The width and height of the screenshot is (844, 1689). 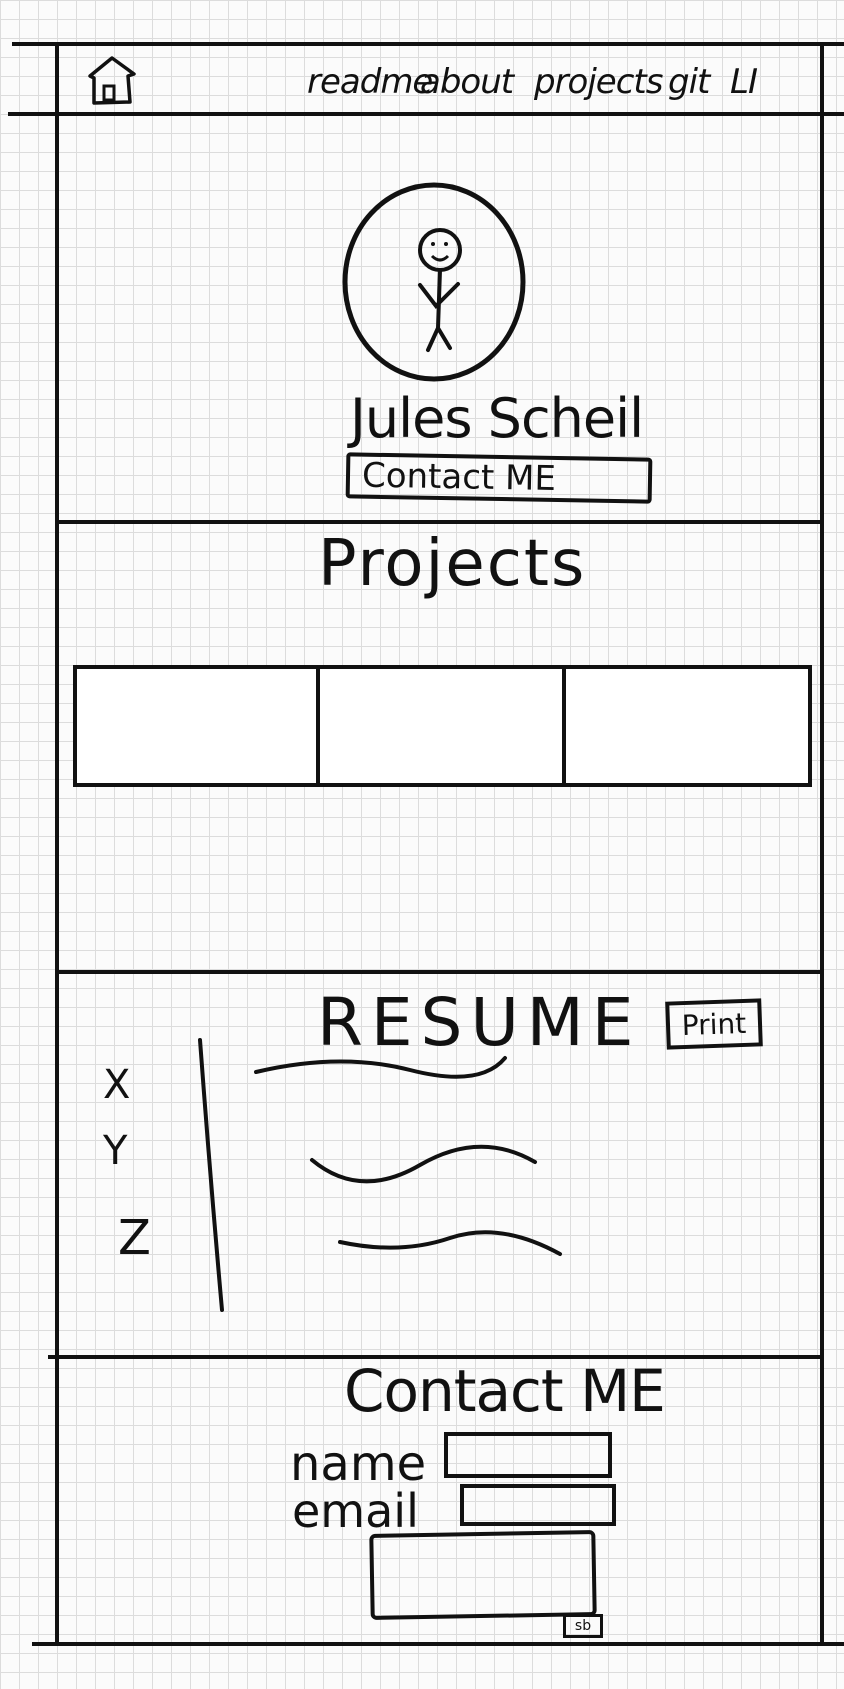 I want to click on name-field, so click(x=528, y=1455).